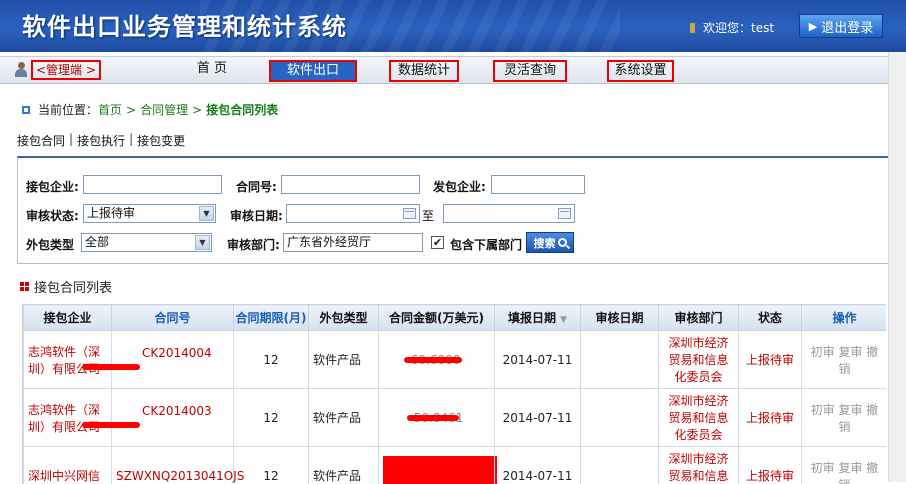 This screenshot has height=484, width=906. I want to click on main-navbar: <管理端 > 首 页 软件出口 数据统计 灵活查询 系统设置, so click(444, 70).